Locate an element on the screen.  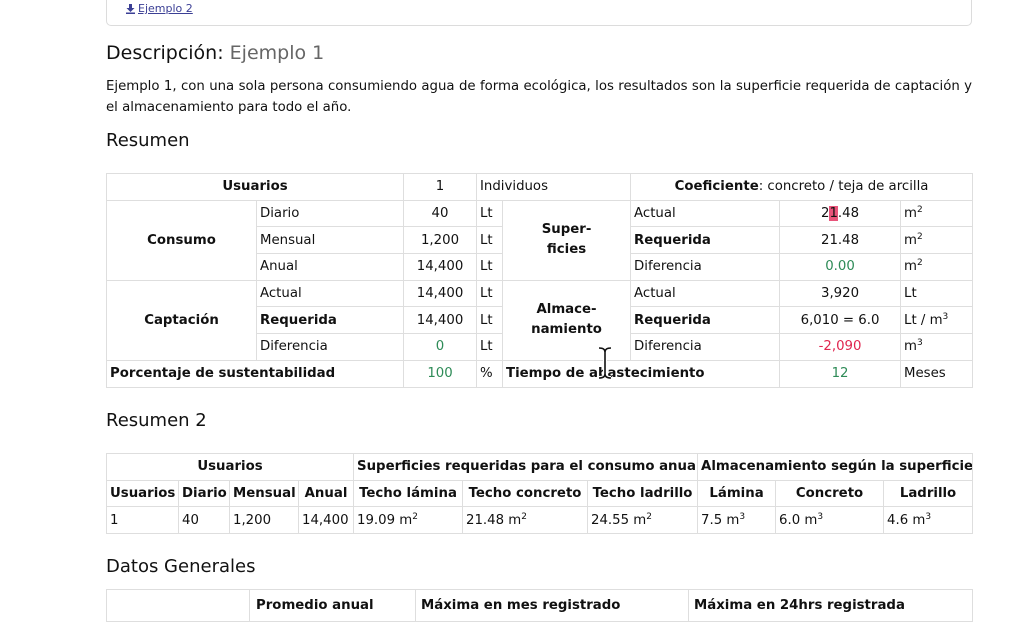
column-header is located at coordinates (178, 605).